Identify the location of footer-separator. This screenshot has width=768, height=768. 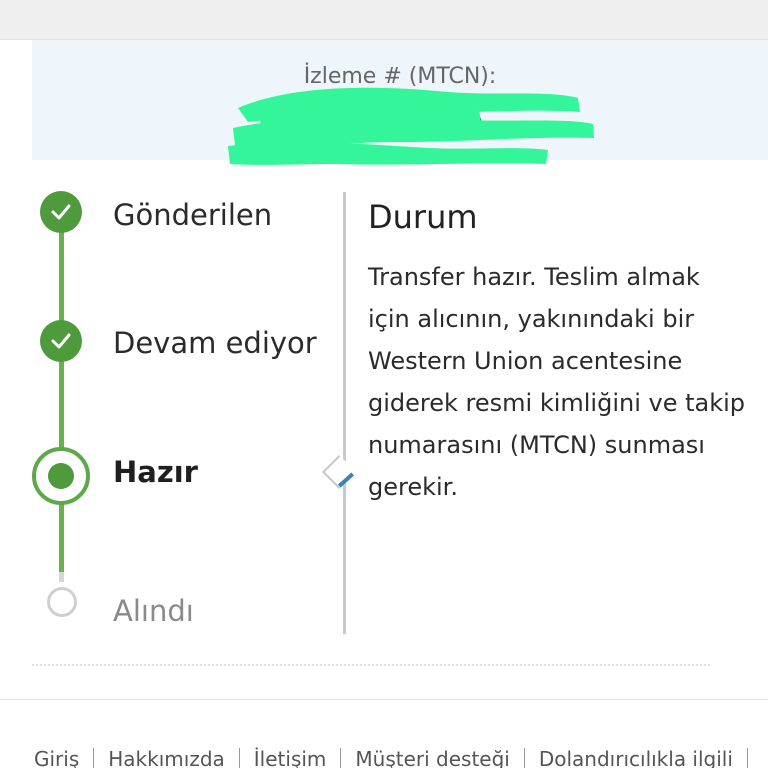
(384, 699).